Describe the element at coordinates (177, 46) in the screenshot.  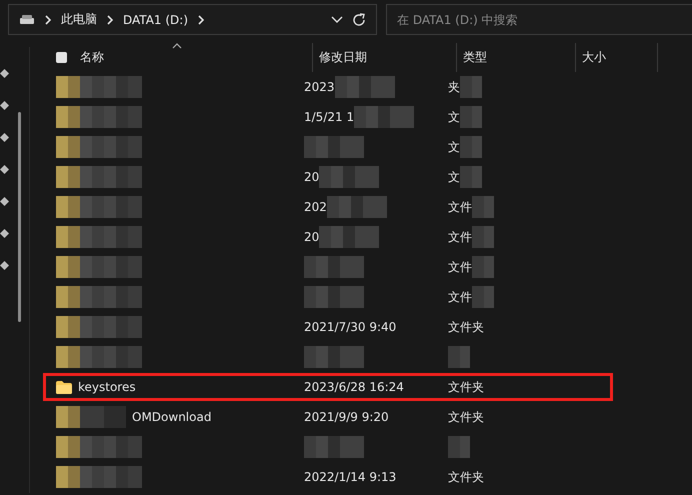
I see `sort-caret-icon` at that location.